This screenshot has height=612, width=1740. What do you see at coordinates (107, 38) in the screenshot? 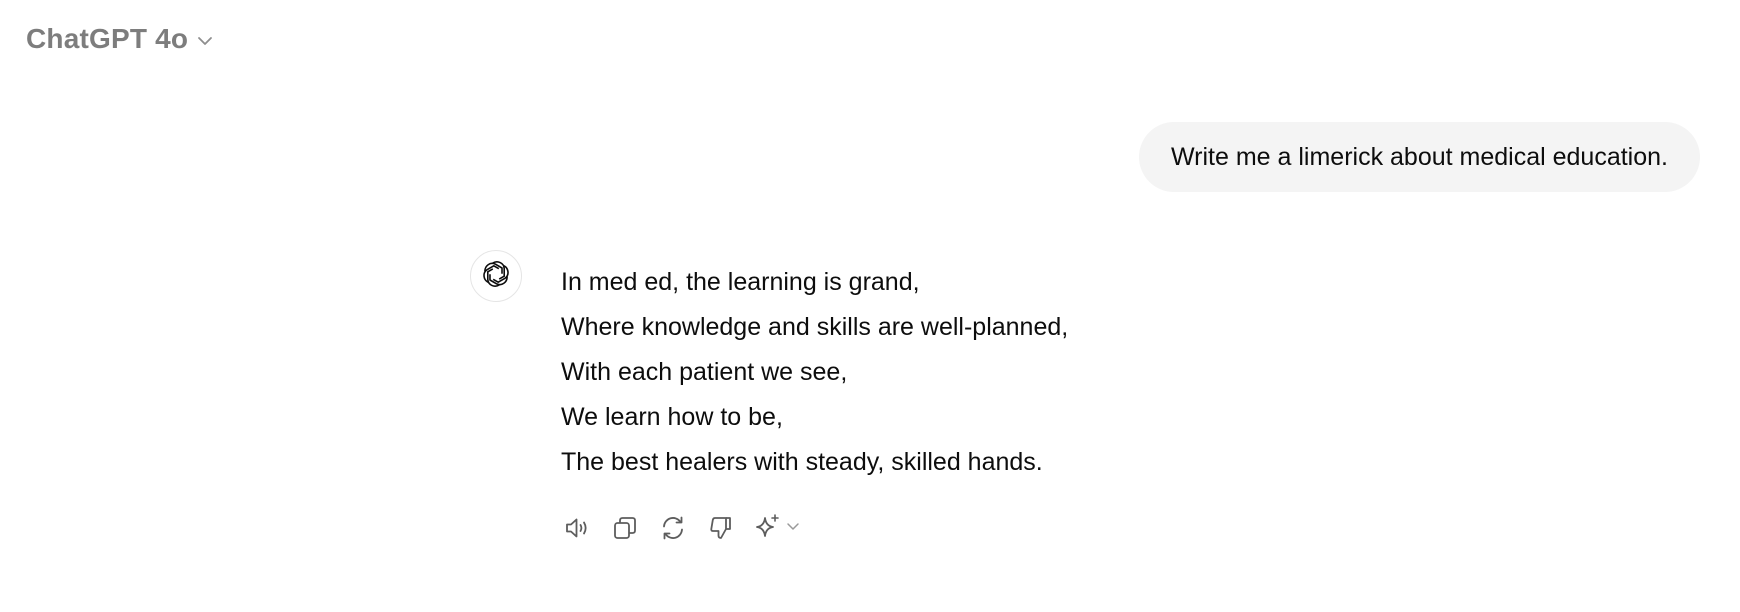
I see `model-name: ChatGPT 4o` at bounding box center [107, 38].